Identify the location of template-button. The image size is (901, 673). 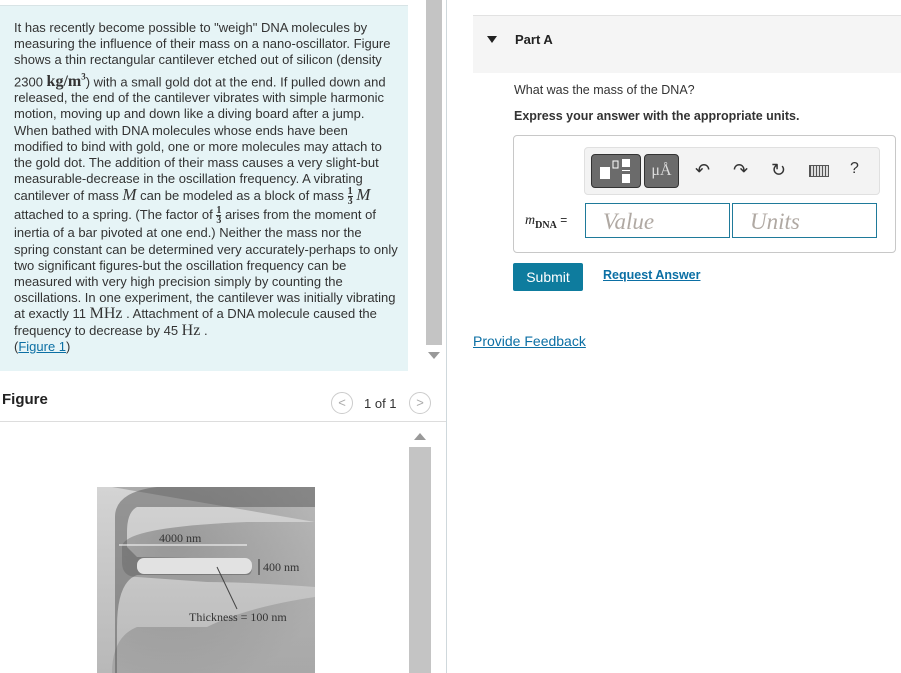
(616, 171).